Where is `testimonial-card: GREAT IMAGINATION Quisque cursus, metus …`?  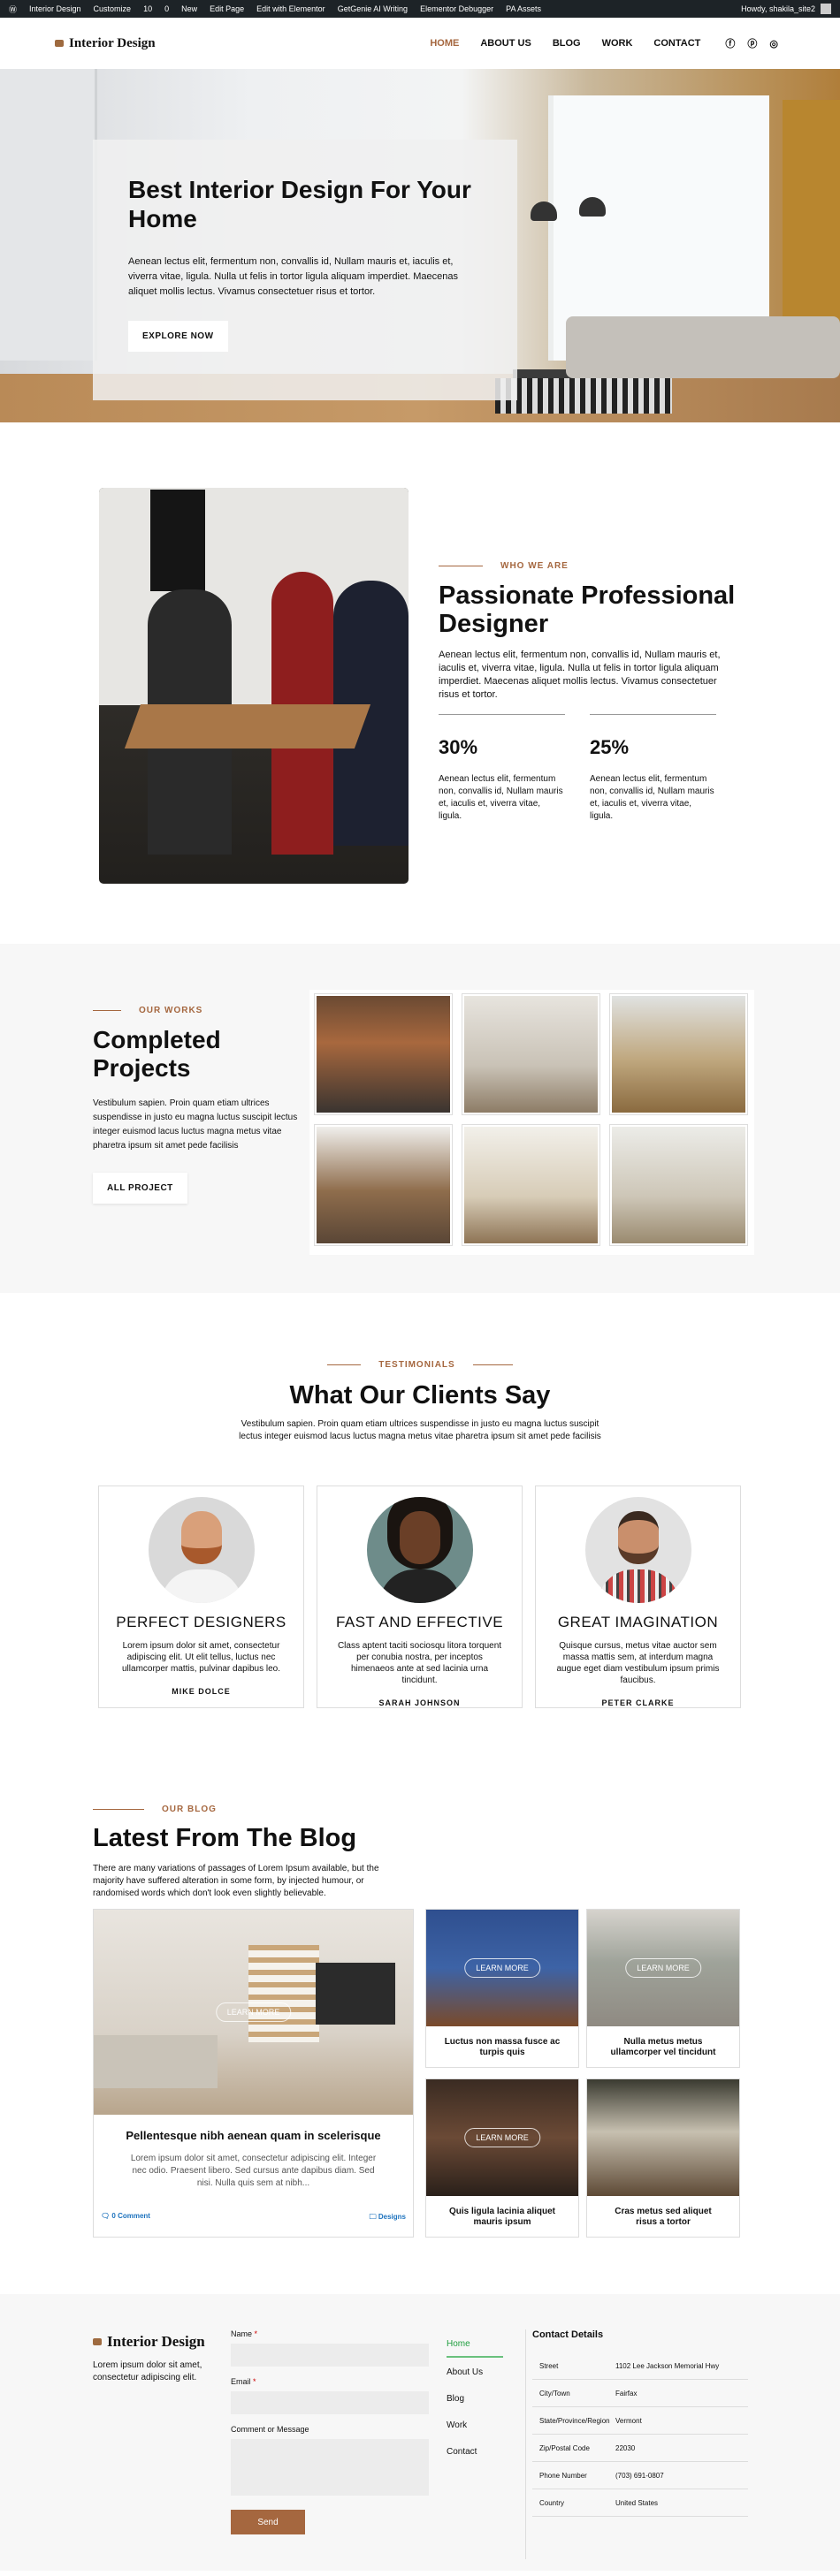
testimonial-card: GREAT IMAGINATION Quisque cursus, metus … is located at coordinates (638, 1597).